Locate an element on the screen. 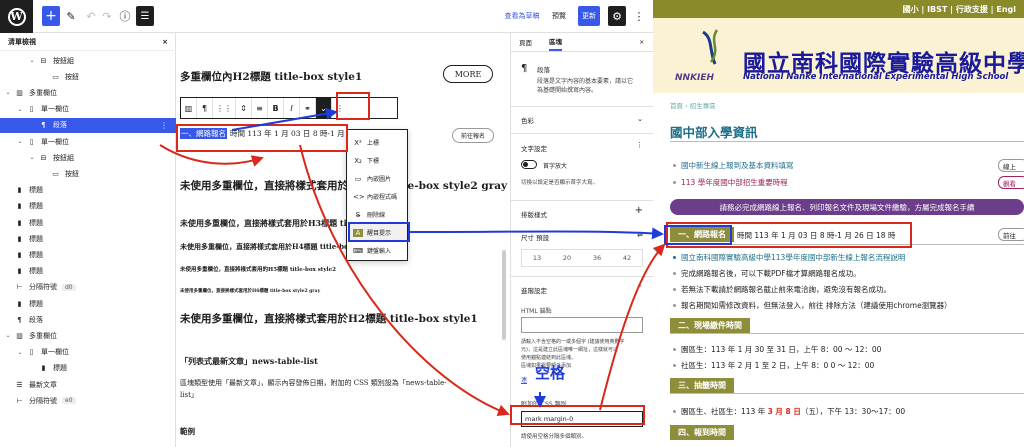  more-button: MORE is located at coordinates (468, 74).